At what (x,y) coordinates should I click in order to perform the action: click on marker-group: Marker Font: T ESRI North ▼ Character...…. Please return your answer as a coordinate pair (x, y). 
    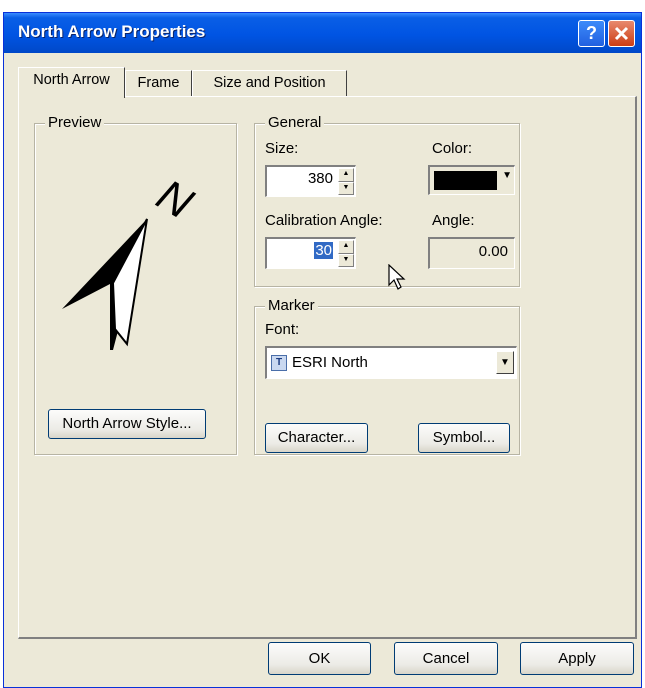
    Looking at the image, I should click on (387, 376).